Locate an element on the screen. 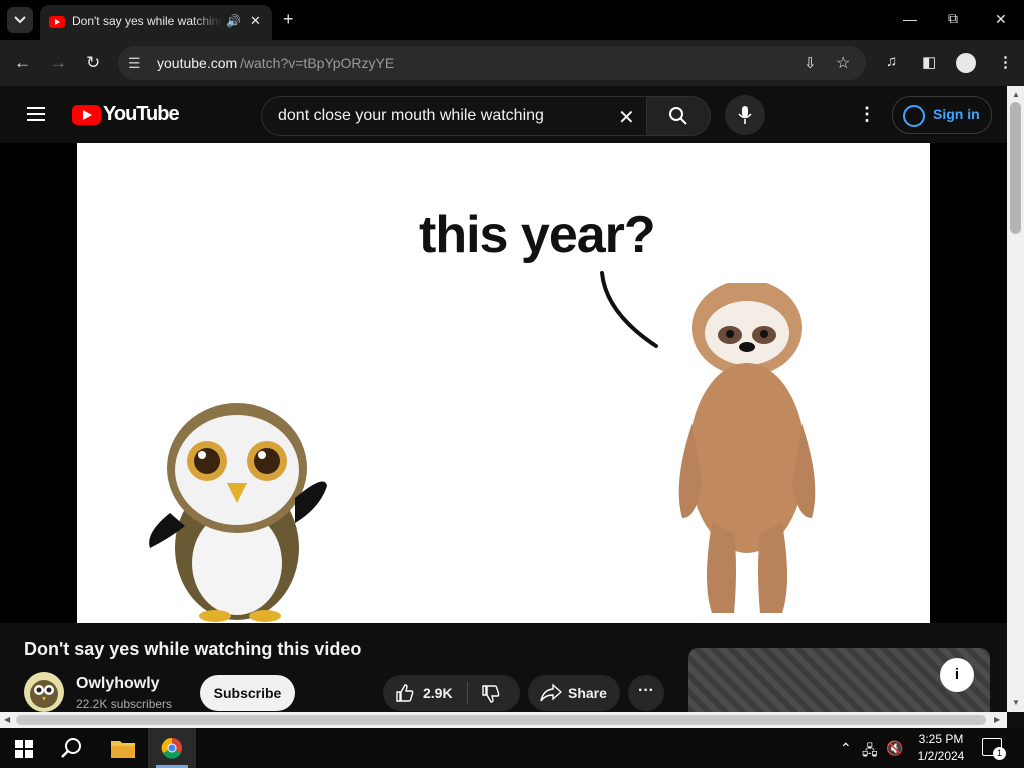 This screenshot has width=1024, height=768. like-divider is located at coordinates (467, 693).